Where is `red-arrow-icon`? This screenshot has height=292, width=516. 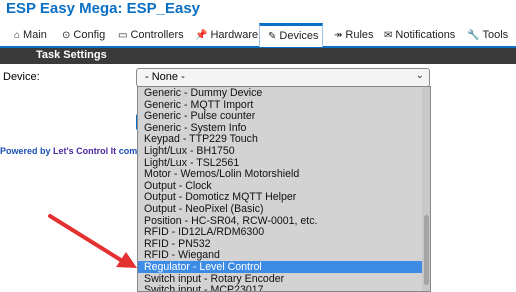
red-arrow-icon is located at coordinates (87, 239).